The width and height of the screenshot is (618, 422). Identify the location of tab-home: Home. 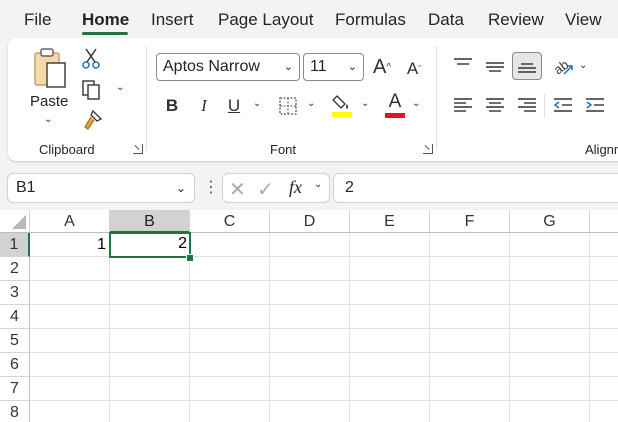
(105, 20).